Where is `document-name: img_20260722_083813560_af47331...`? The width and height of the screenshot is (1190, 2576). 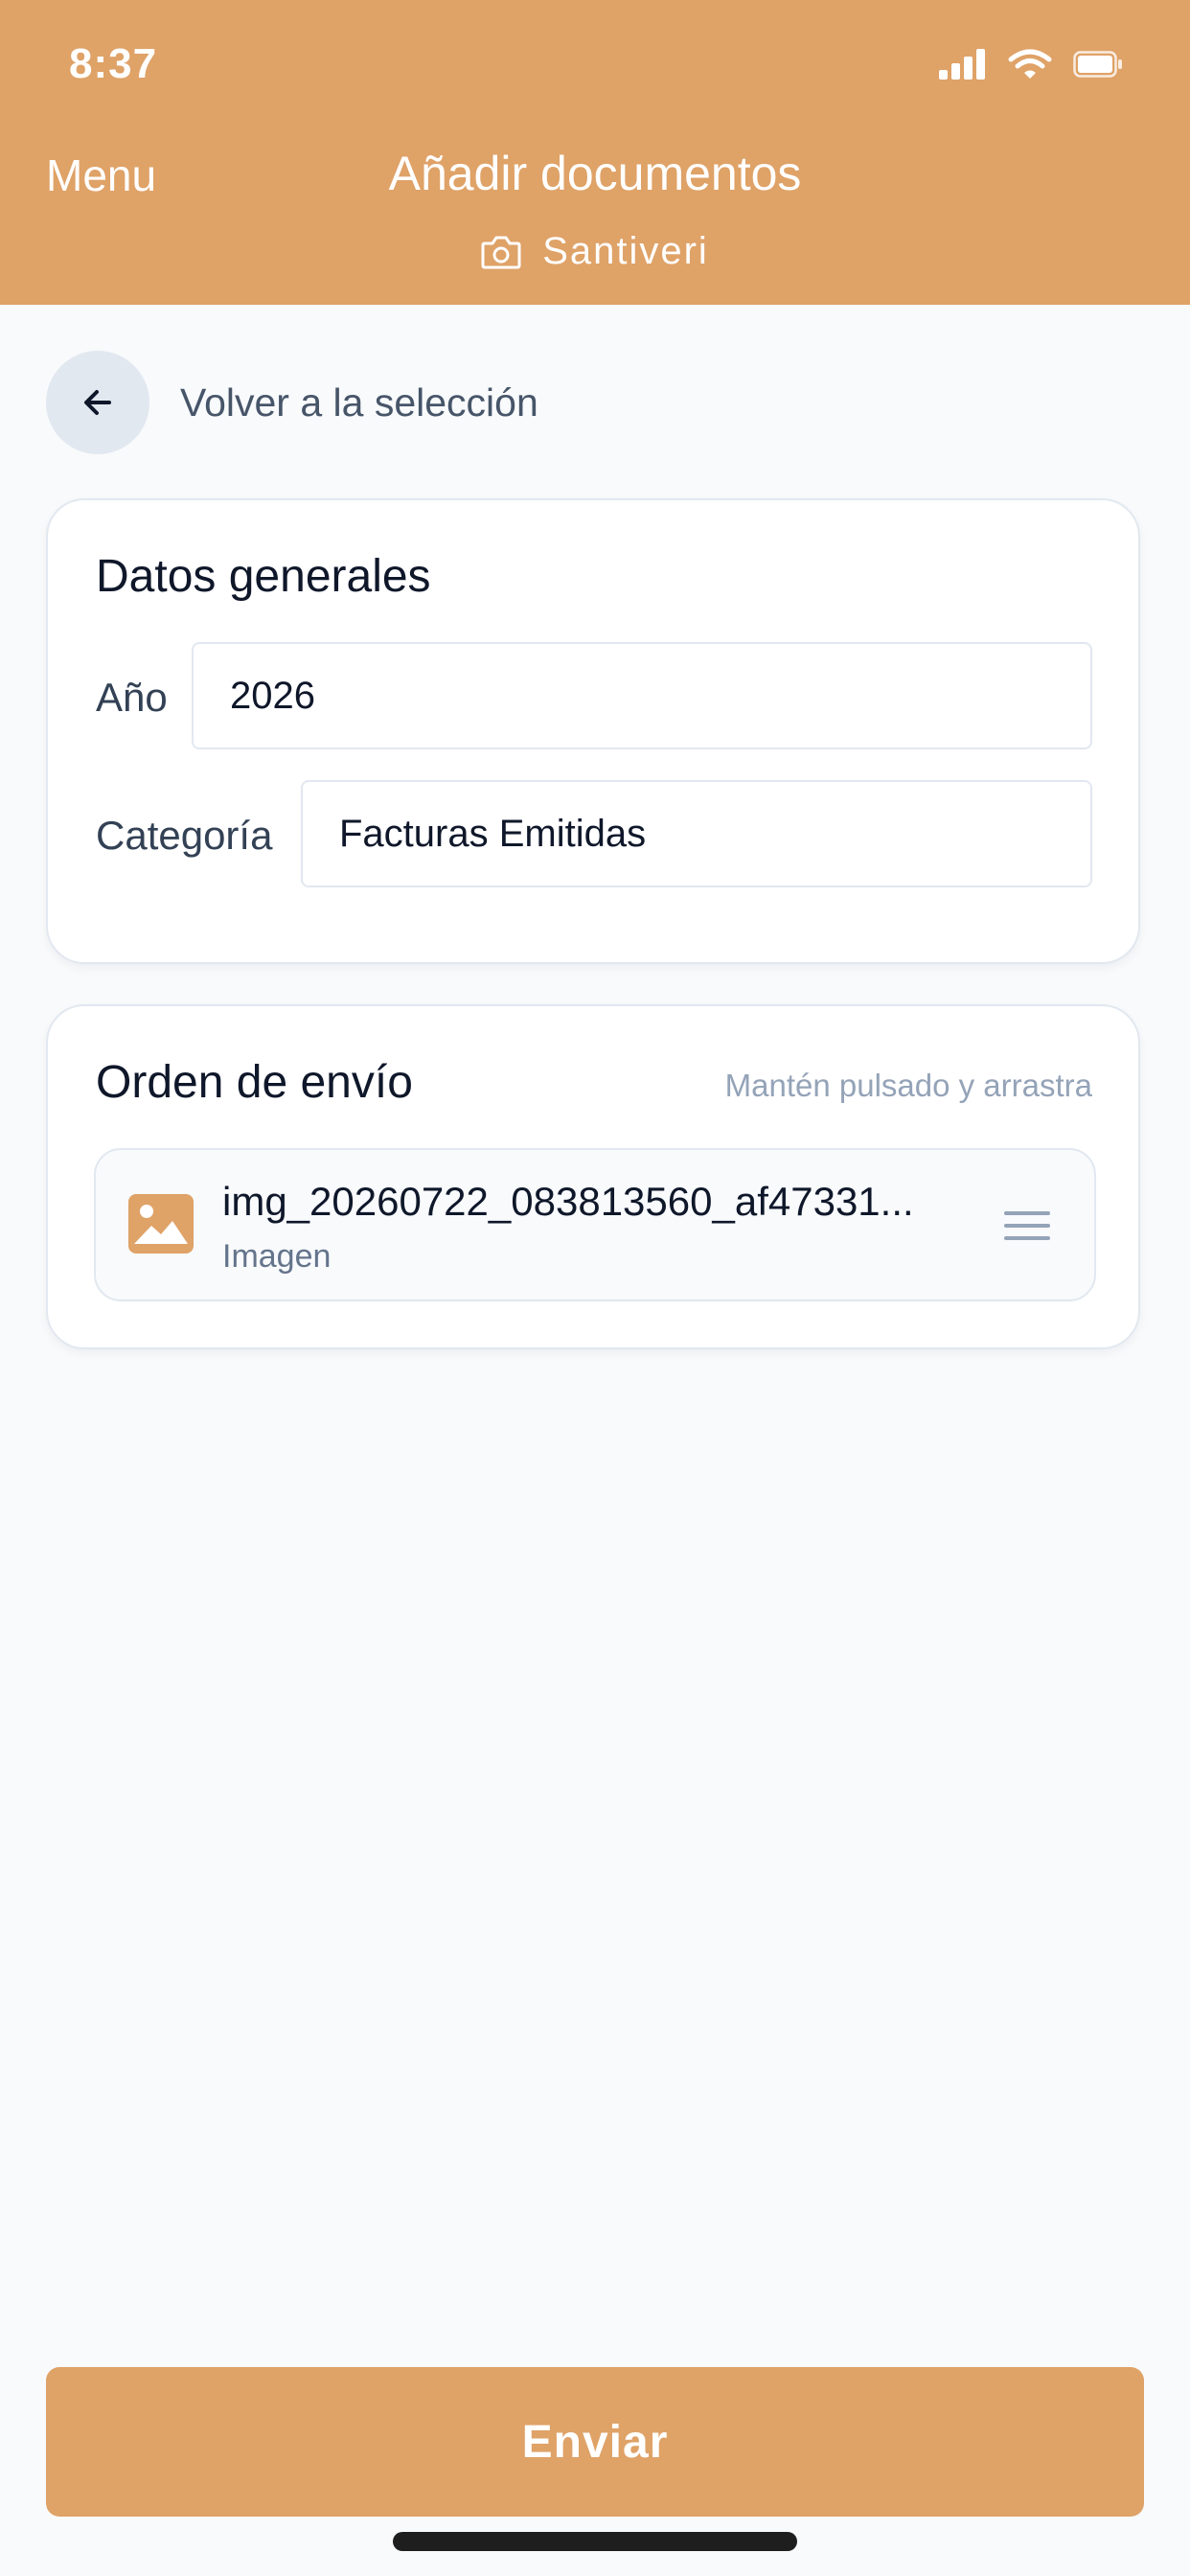
document-name: img_20260722_083813560_af47331... is located at coordinates (568, 1201).